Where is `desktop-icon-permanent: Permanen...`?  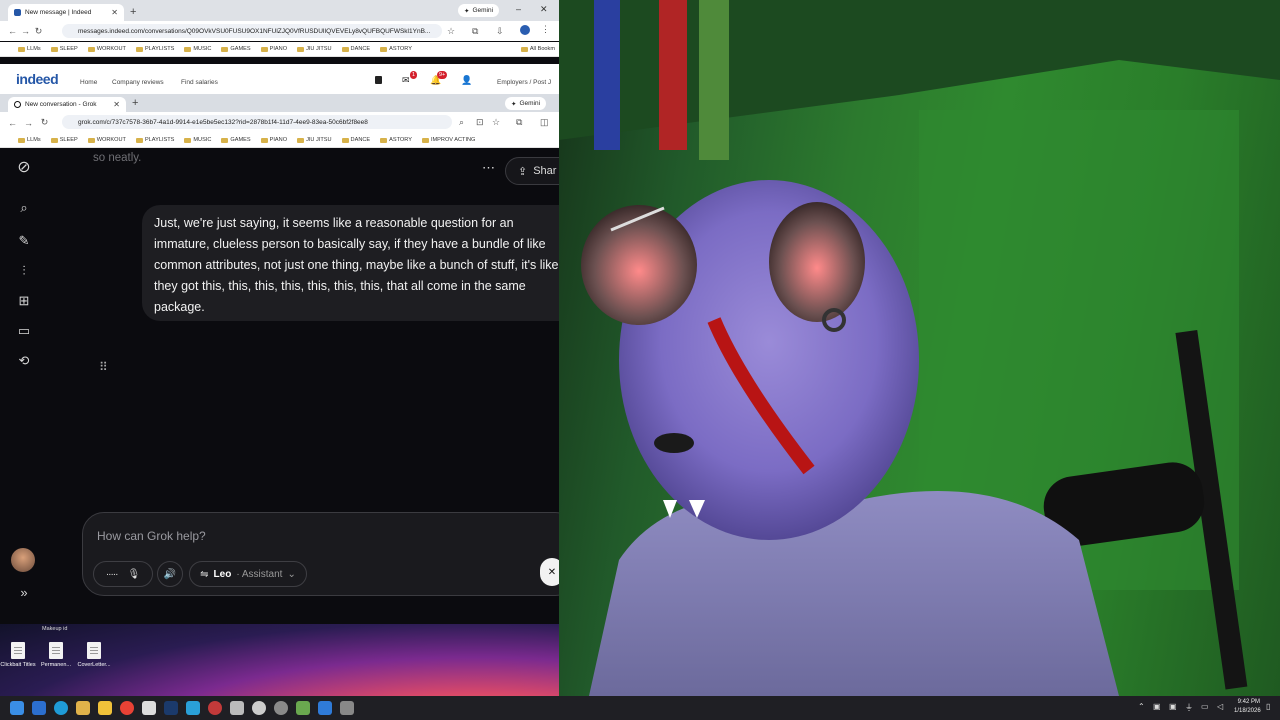 desktop-icon-permanent: Permanen... is located at coordinates (56, 655).